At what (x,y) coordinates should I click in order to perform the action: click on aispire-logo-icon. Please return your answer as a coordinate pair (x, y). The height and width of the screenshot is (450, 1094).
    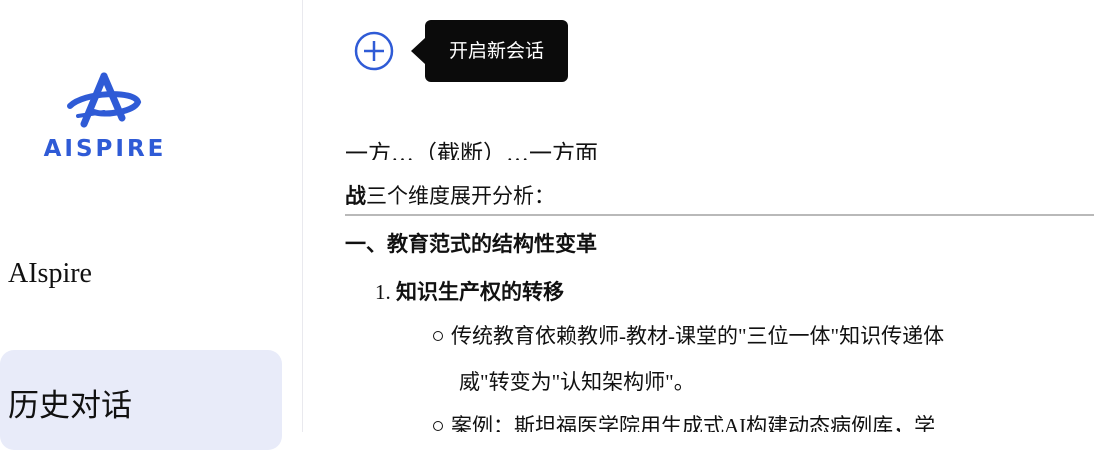
    Looking at the image, I should click on (104, 100).